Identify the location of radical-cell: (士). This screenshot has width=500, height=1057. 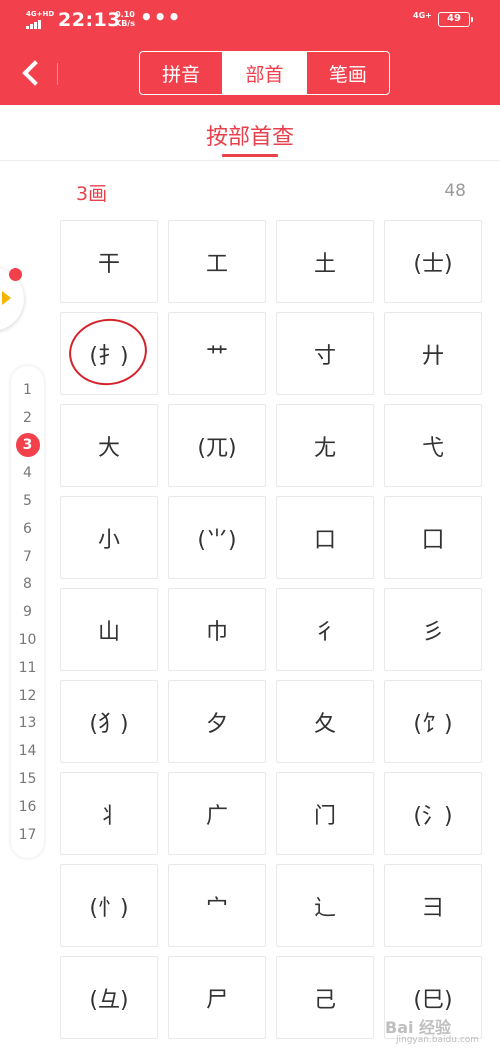
(433, 261).